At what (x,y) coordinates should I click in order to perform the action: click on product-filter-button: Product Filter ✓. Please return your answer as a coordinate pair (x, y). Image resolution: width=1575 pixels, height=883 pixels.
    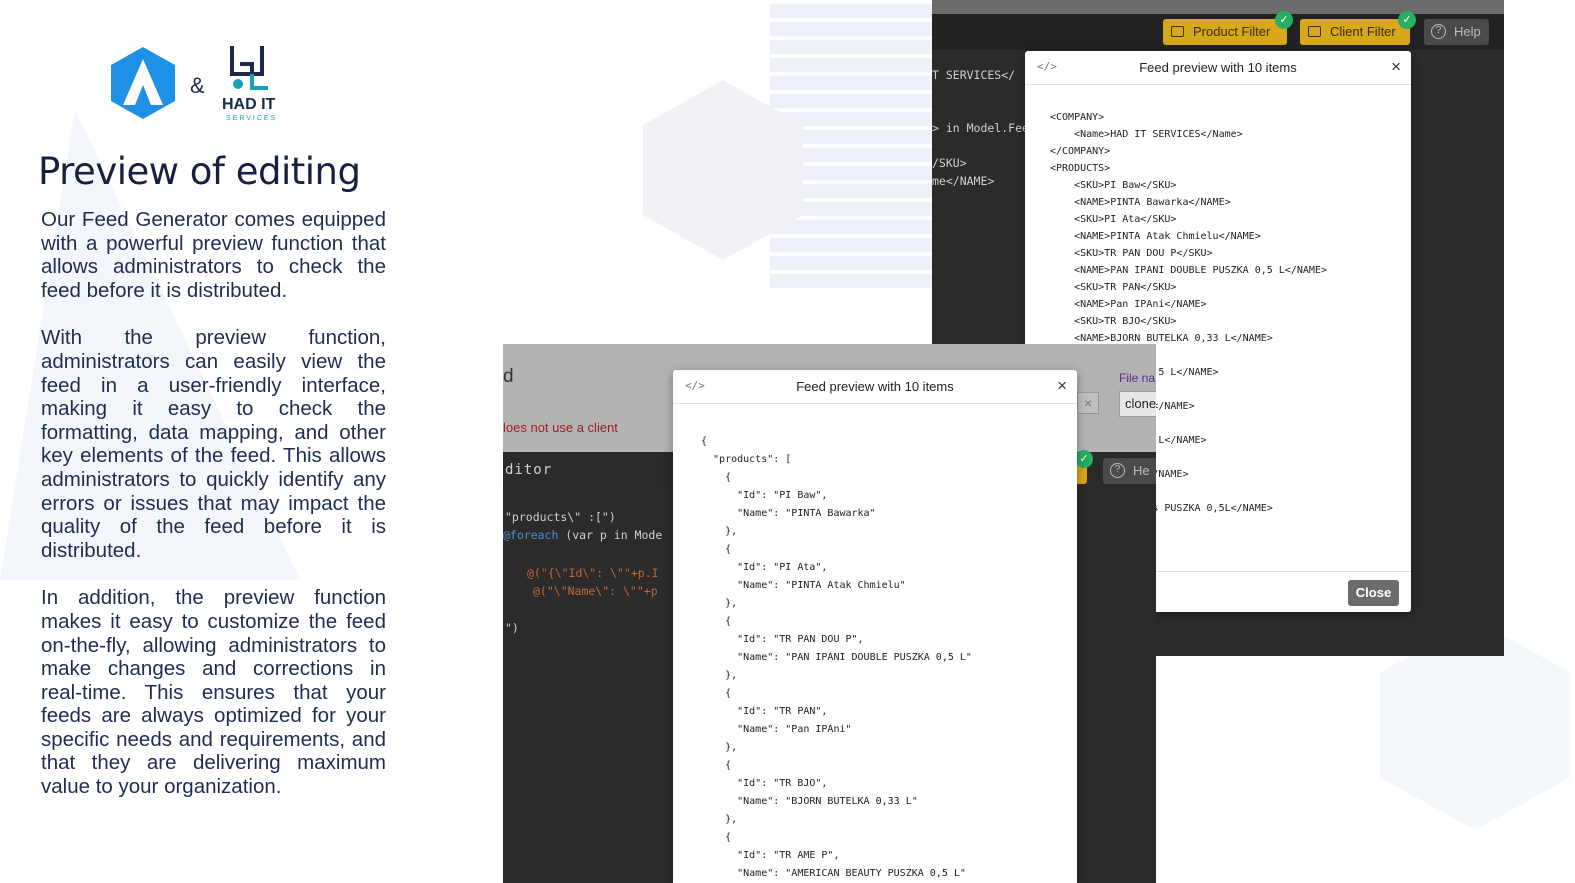
    Looking at the image, I should click on (1228, 28).